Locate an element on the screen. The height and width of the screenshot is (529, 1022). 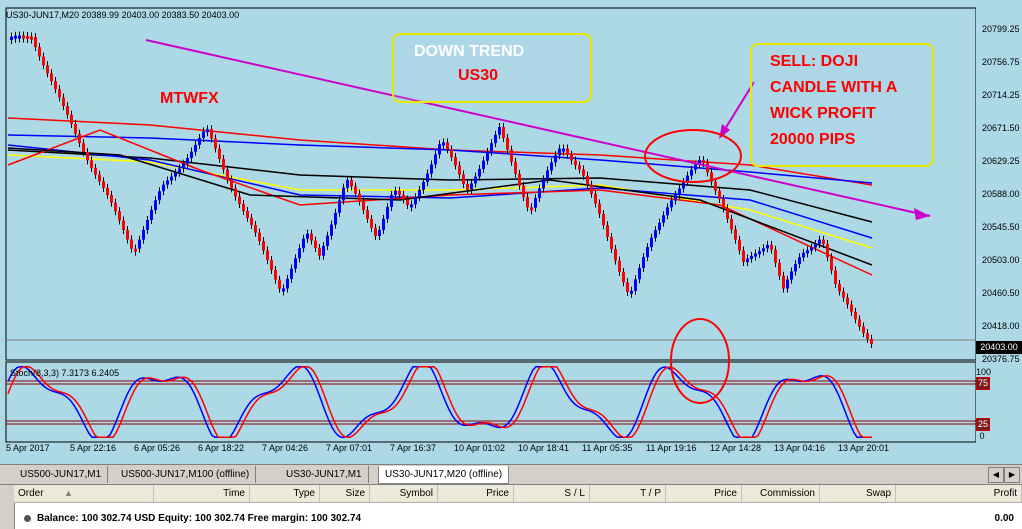
col-sl: S / L is located at coordinates (552, 493).